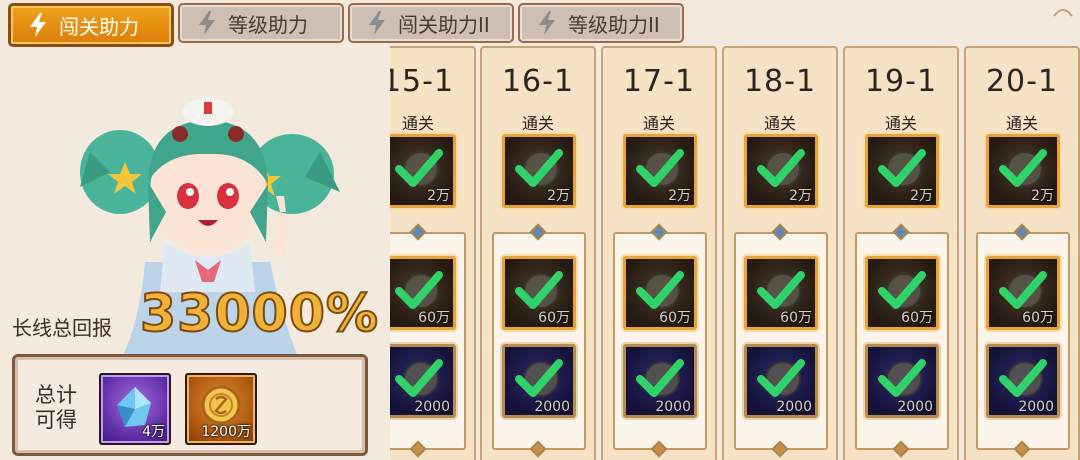 This screenshot has height=460, width=1080. Describe the element at coordinates (614, 24) in the screenshot. I see `tab-label: 等级助力II` at that location.